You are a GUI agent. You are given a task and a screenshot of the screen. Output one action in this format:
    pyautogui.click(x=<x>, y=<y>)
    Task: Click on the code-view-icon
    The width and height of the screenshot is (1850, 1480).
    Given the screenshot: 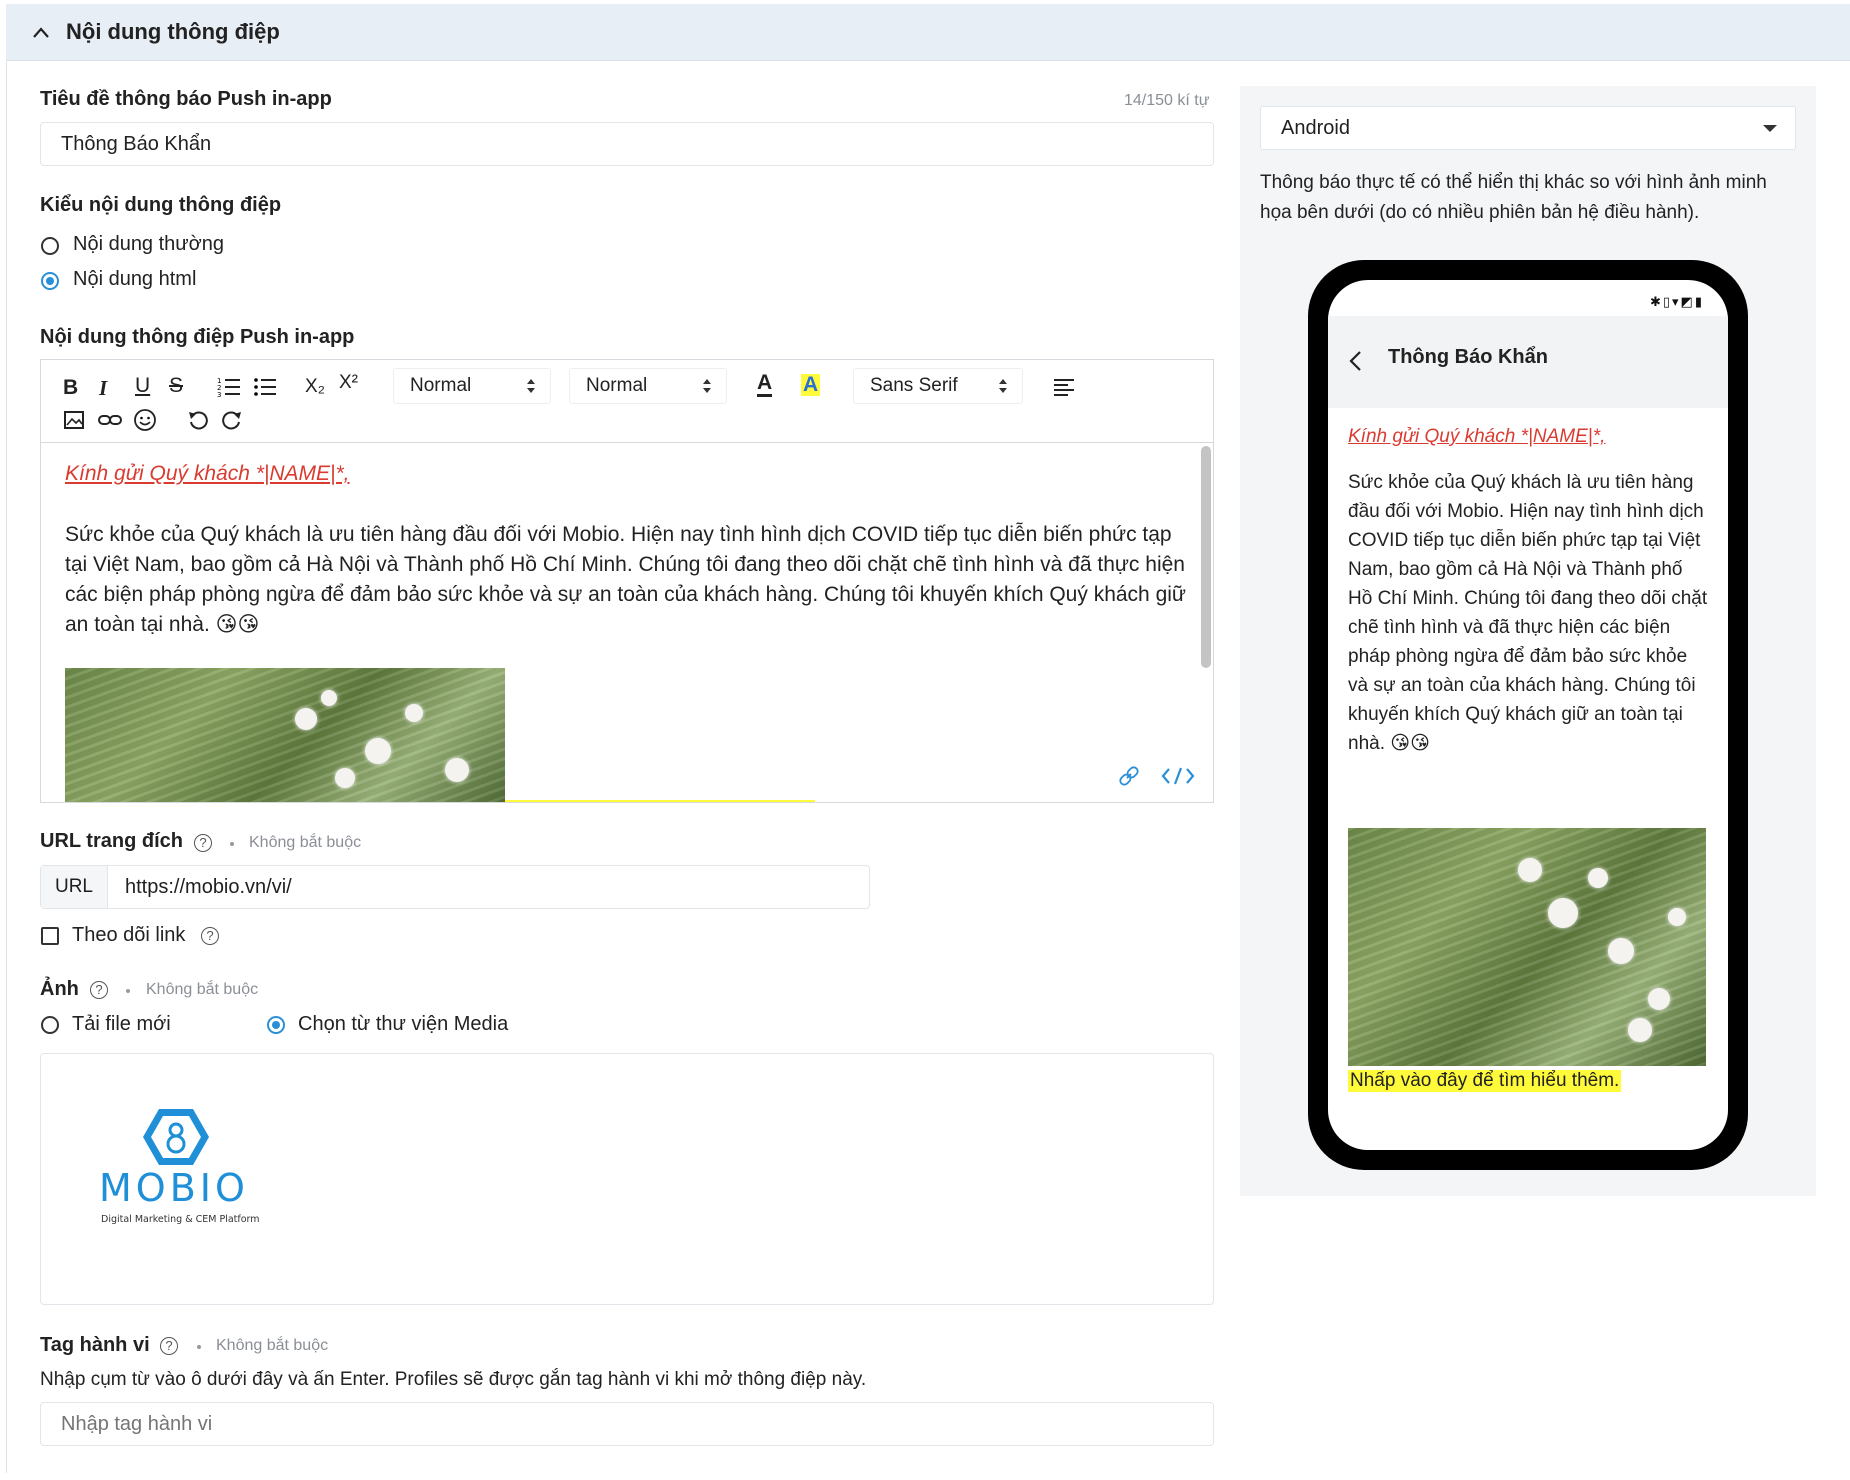 What is the action you would take?
    pyautogui.click(x=1178, y=776)
    